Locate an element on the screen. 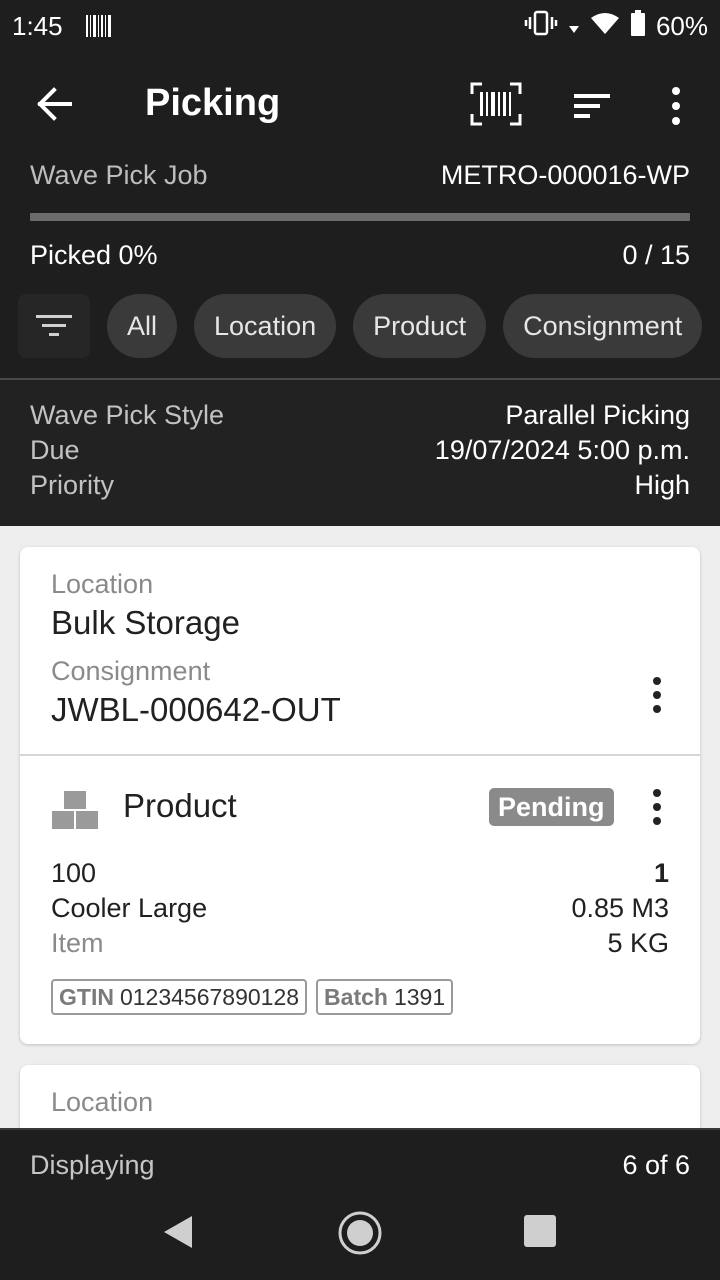  status-time: 1:45 is located at coordinates (37, 25).